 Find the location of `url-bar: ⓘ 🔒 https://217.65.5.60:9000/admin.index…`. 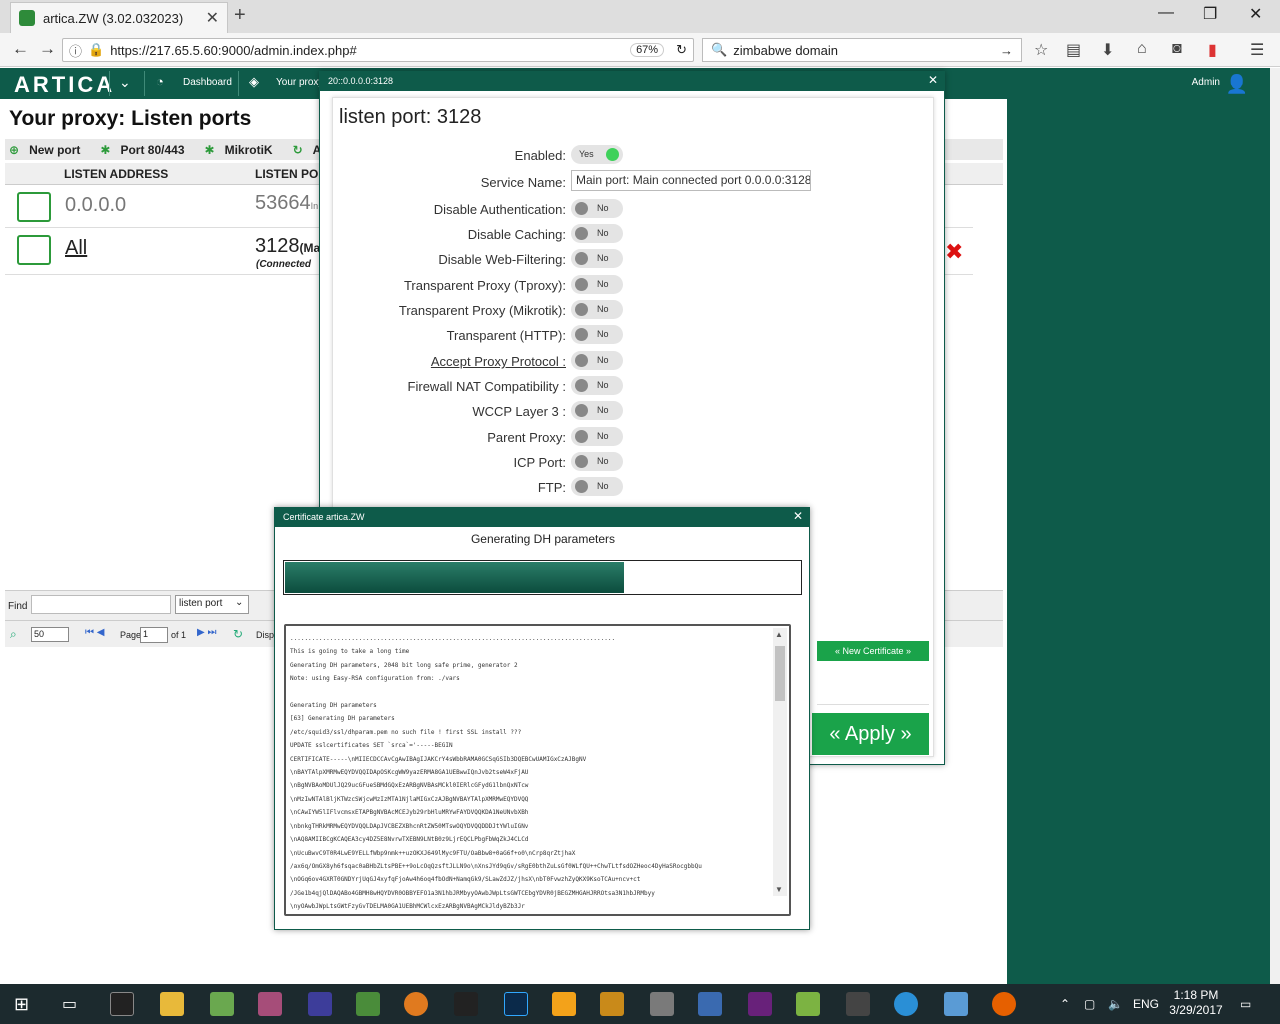

url-bar: ⓘ 🔒 https://217.65.5.60:9000/admin.index… is located at coordinates (378, 50).